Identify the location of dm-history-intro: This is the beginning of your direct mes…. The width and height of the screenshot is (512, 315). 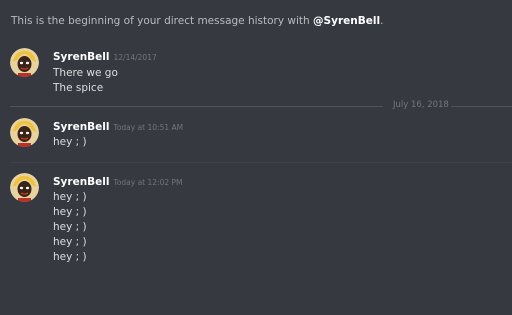
(197, 21).